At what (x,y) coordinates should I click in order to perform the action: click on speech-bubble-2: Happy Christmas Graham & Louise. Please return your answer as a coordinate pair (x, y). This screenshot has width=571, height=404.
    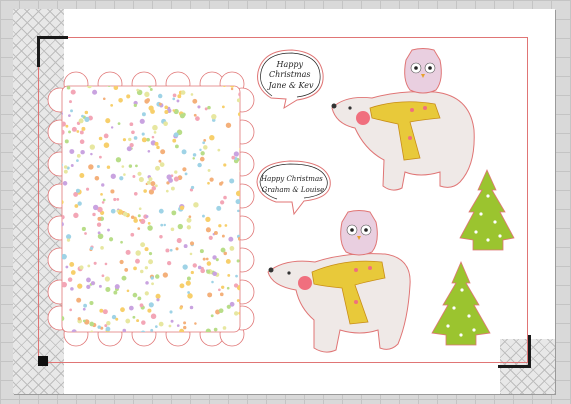
    Looking at the image, I should click on (293, 188).